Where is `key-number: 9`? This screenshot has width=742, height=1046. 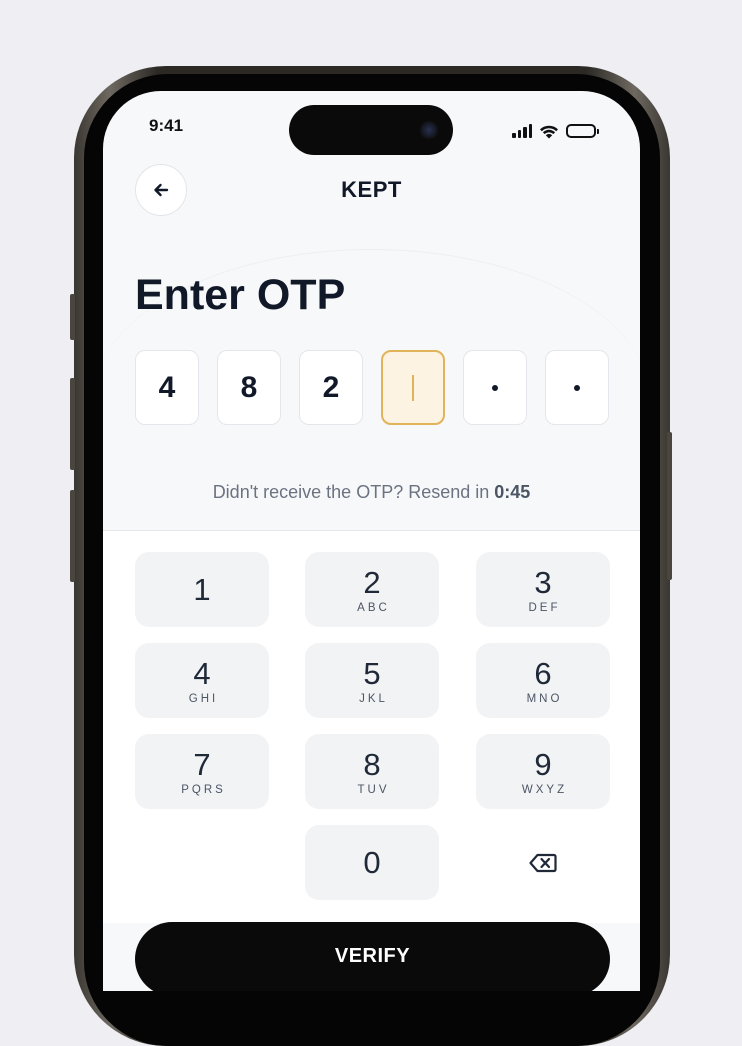
key-number: 9 is located at coordinates (543, 764).